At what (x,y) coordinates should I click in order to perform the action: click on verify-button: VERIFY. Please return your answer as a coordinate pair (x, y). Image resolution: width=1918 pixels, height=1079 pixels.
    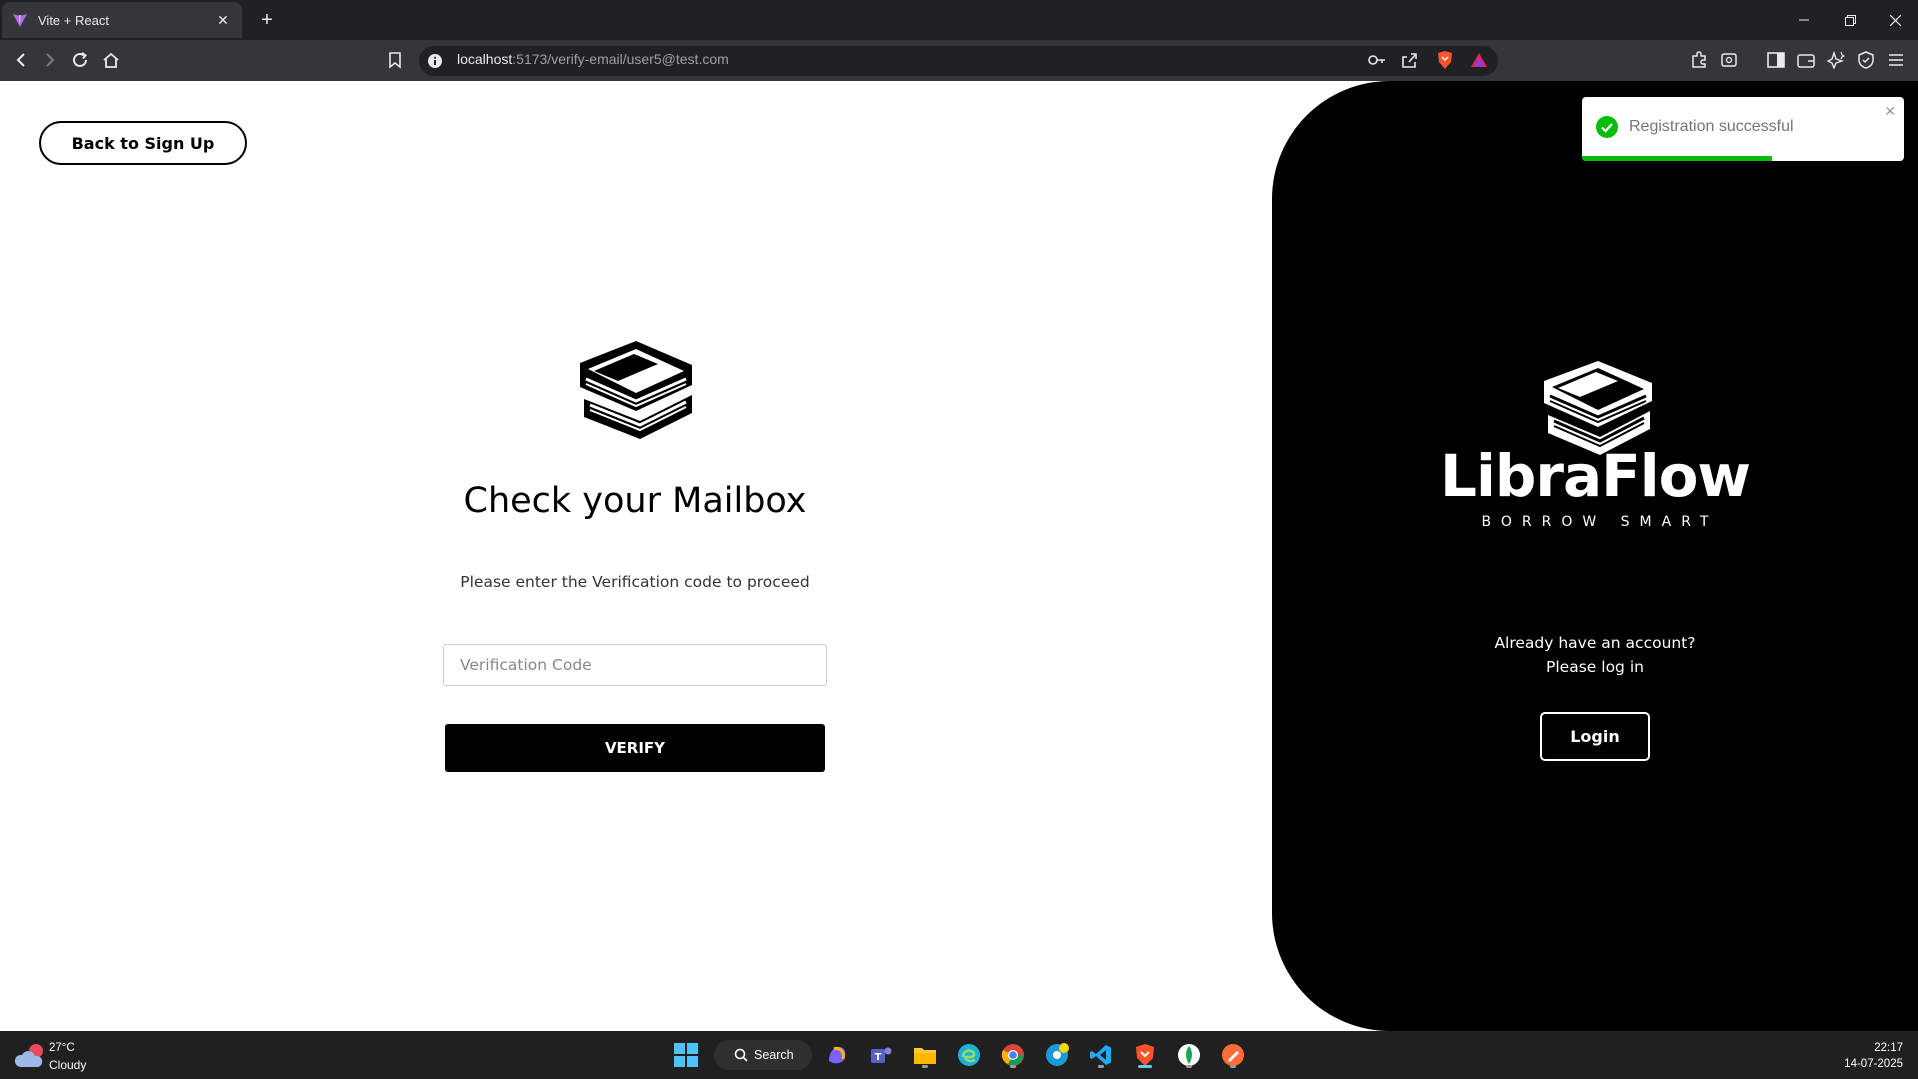
    Looking at the image, I should click on (635, 748).